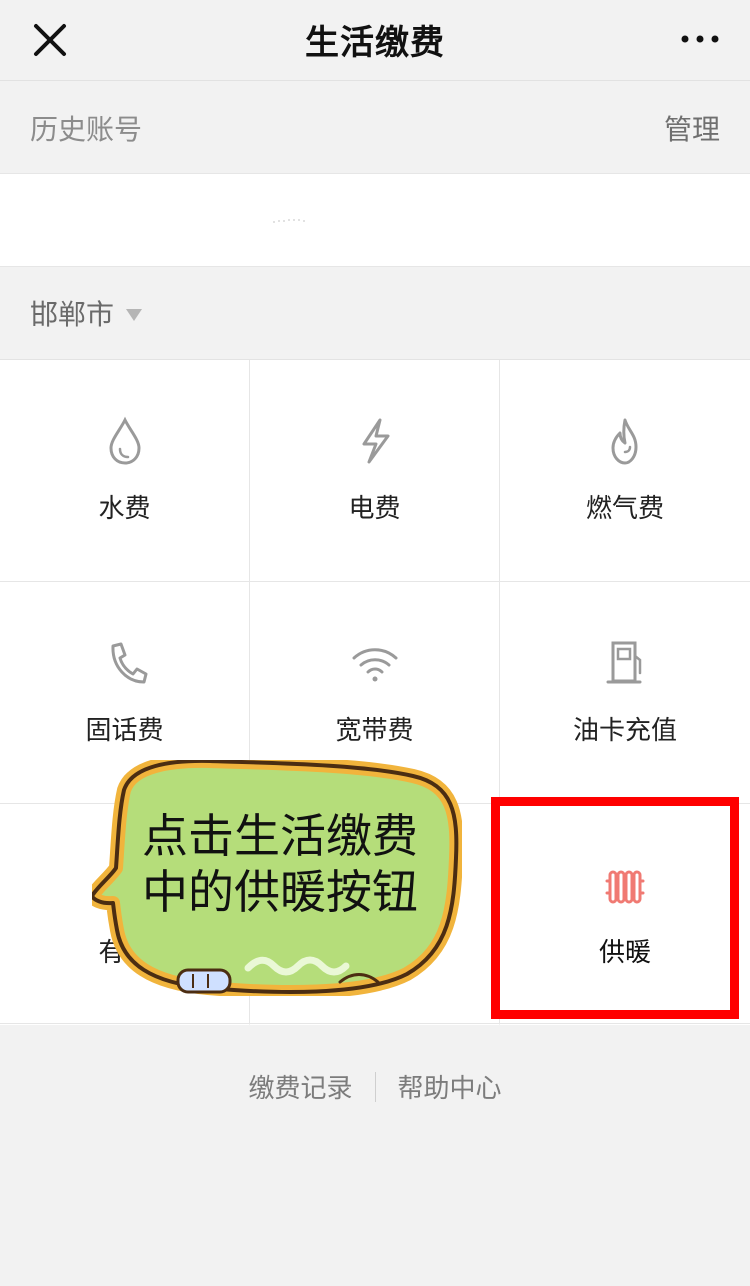 This screenshot has width=750, height=1286. Describe the element at coordinates (624, 662) in the screenshot. I see `fuel-pump-icon` at that location.